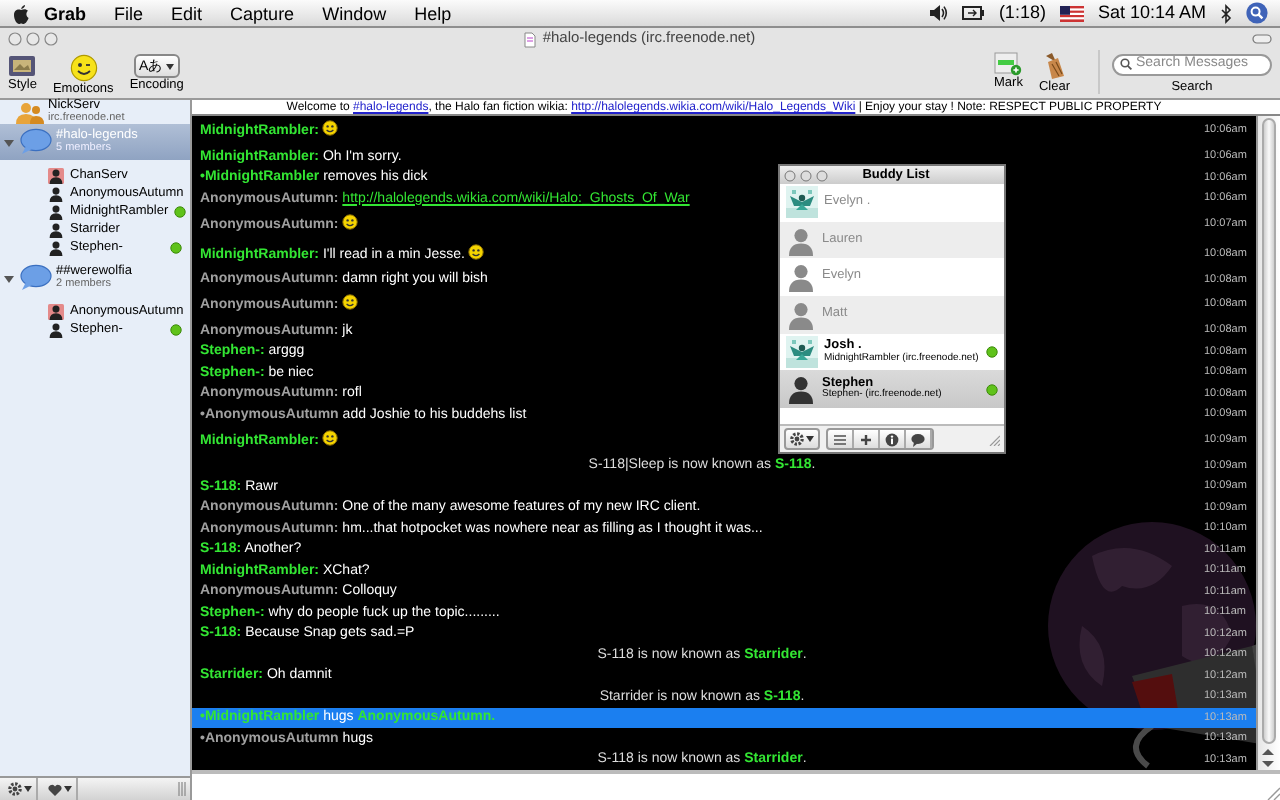  What do you see at coordinates (866, 439) in the screenshot?
I see `add-icon` at bounding box center [866, 439].